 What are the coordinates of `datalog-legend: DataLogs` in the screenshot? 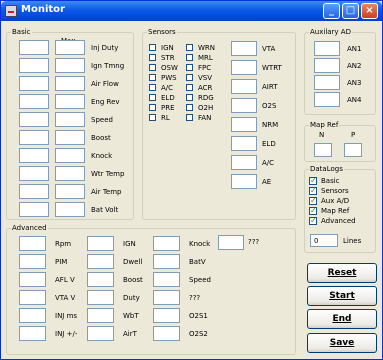 It's located at (326, 169).